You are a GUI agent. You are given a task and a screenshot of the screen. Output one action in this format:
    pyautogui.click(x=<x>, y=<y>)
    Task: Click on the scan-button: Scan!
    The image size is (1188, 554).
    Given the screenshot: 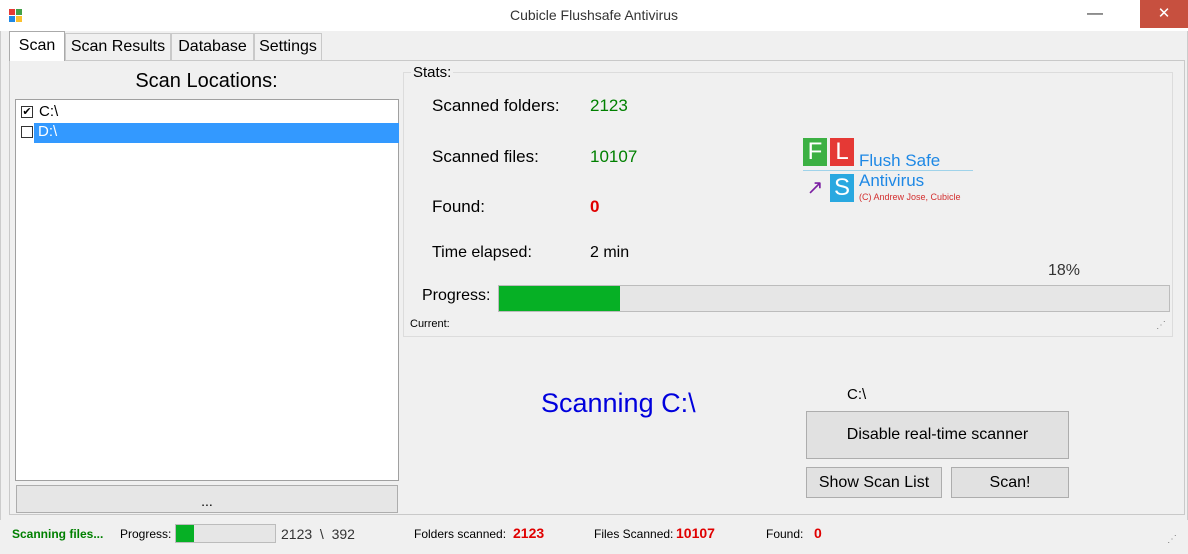 What is the action you would take?
    pyautogui.click(x=1010, y=482)
    